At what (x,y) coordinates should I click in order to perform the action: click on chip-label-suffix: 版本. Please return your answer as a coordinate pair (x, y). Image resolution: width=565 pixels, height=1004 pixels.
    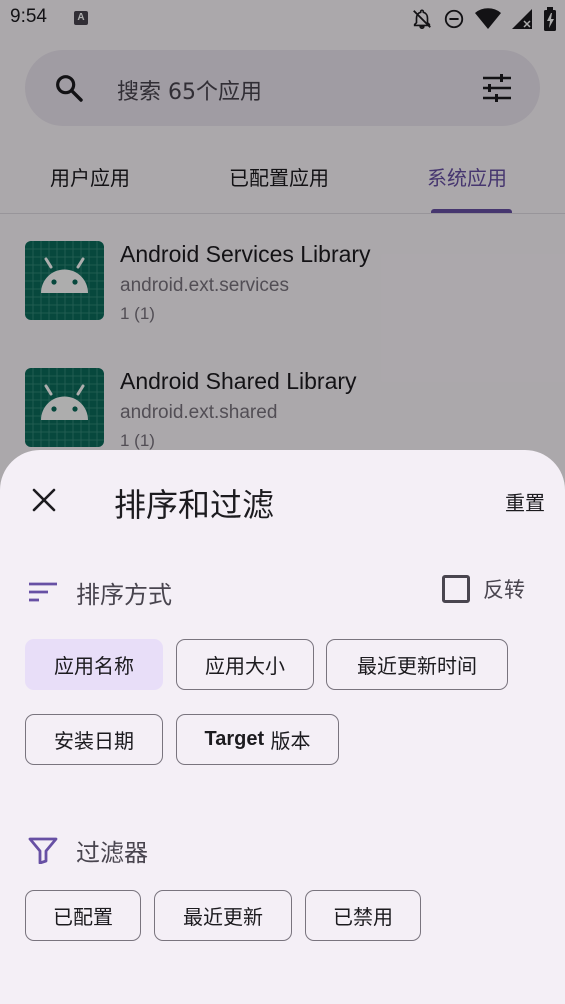
    Looking at the image, I should click on (287, 741).